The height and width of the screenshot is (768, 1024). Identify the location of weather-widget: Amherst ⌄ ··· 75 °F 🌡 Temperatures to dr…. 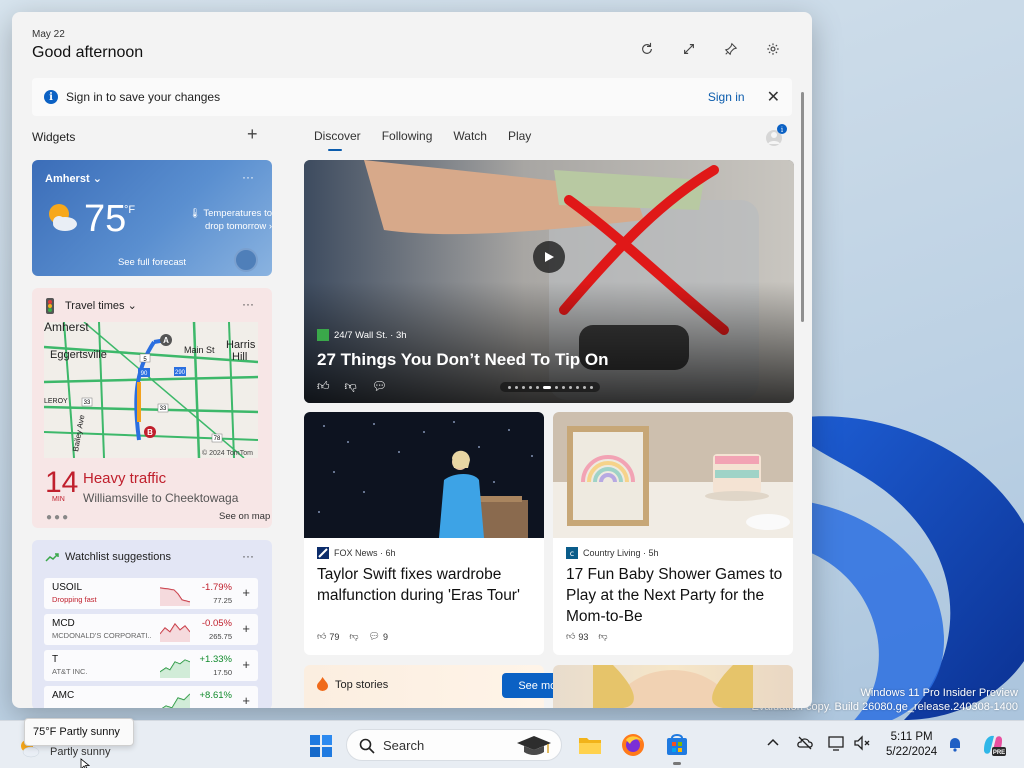
(152, 218).